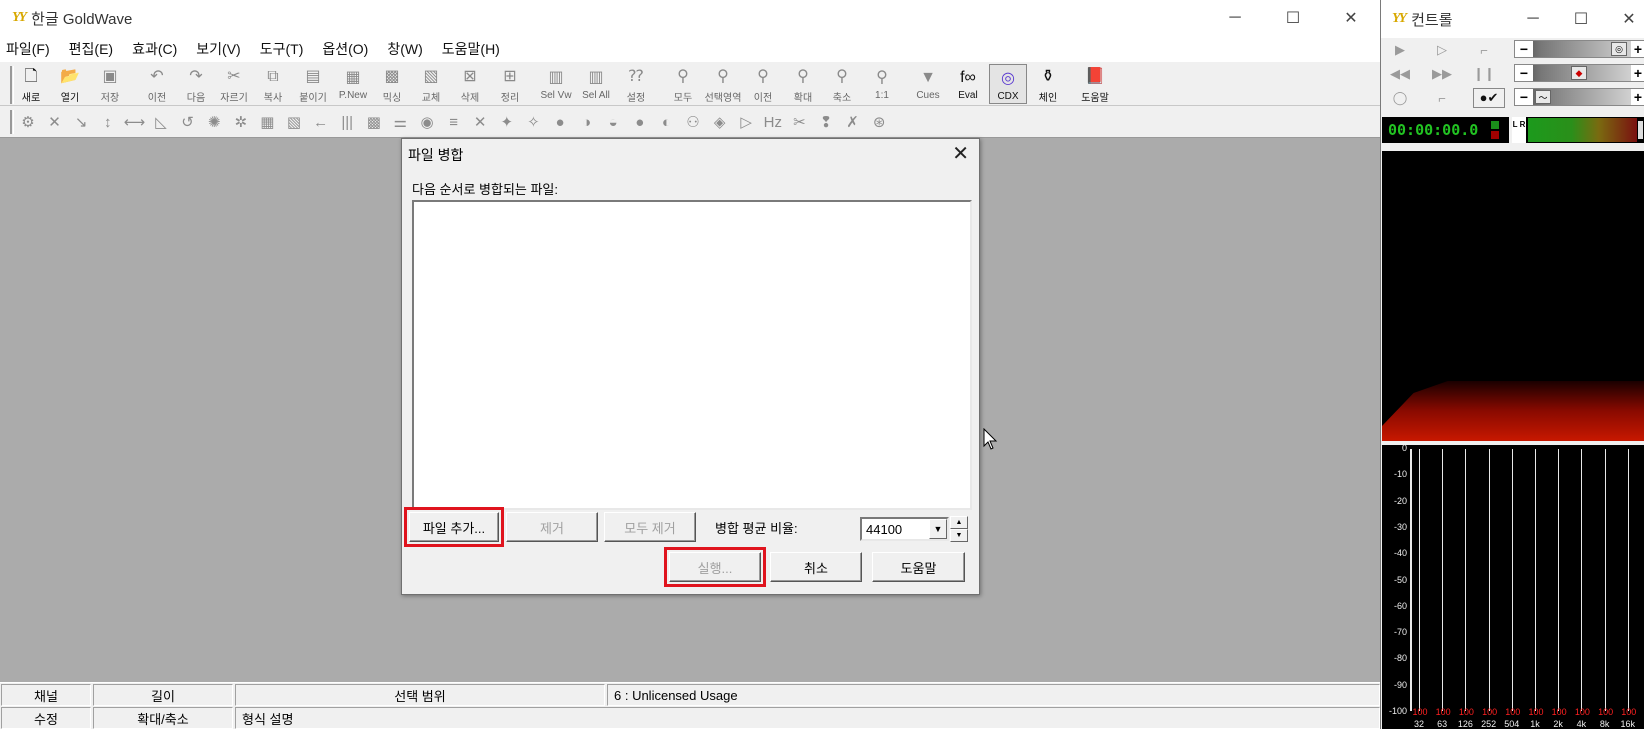  What do you see at coordinates (666, 122) in the screenshot?
I see `effect-tool-icon: ◐` at bounding box center [666, 122].